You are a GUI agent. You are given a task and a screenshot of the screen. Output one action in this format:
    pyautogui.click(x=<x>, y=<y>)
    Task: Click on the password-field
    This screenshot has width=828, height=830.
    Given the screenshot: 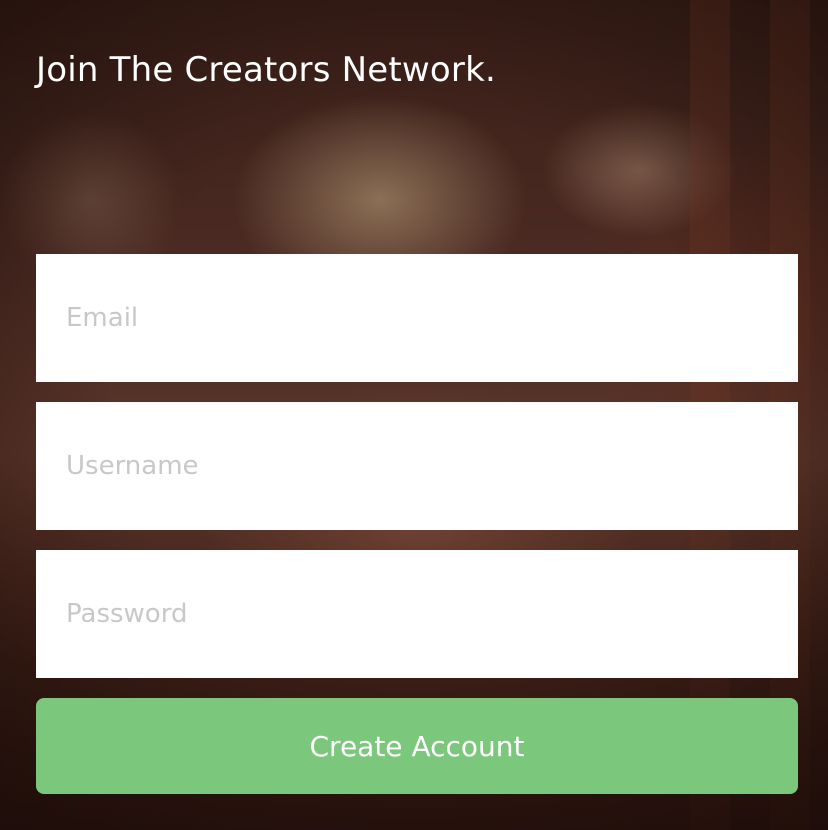 What is the action you would take?
    pyautogui.click(x=417, y=614)
    